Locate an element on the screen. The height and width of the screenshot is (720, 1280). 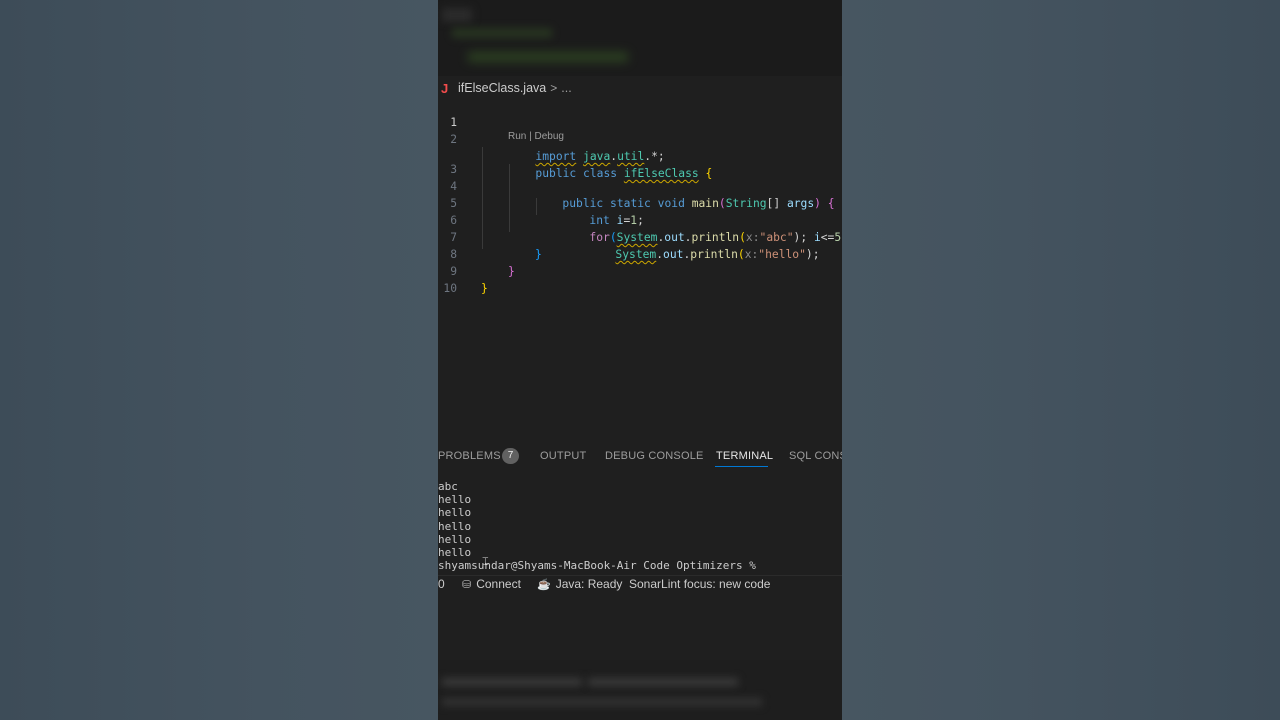
tab-sql-console: SQL CONS is located at coordinates (815, 456).